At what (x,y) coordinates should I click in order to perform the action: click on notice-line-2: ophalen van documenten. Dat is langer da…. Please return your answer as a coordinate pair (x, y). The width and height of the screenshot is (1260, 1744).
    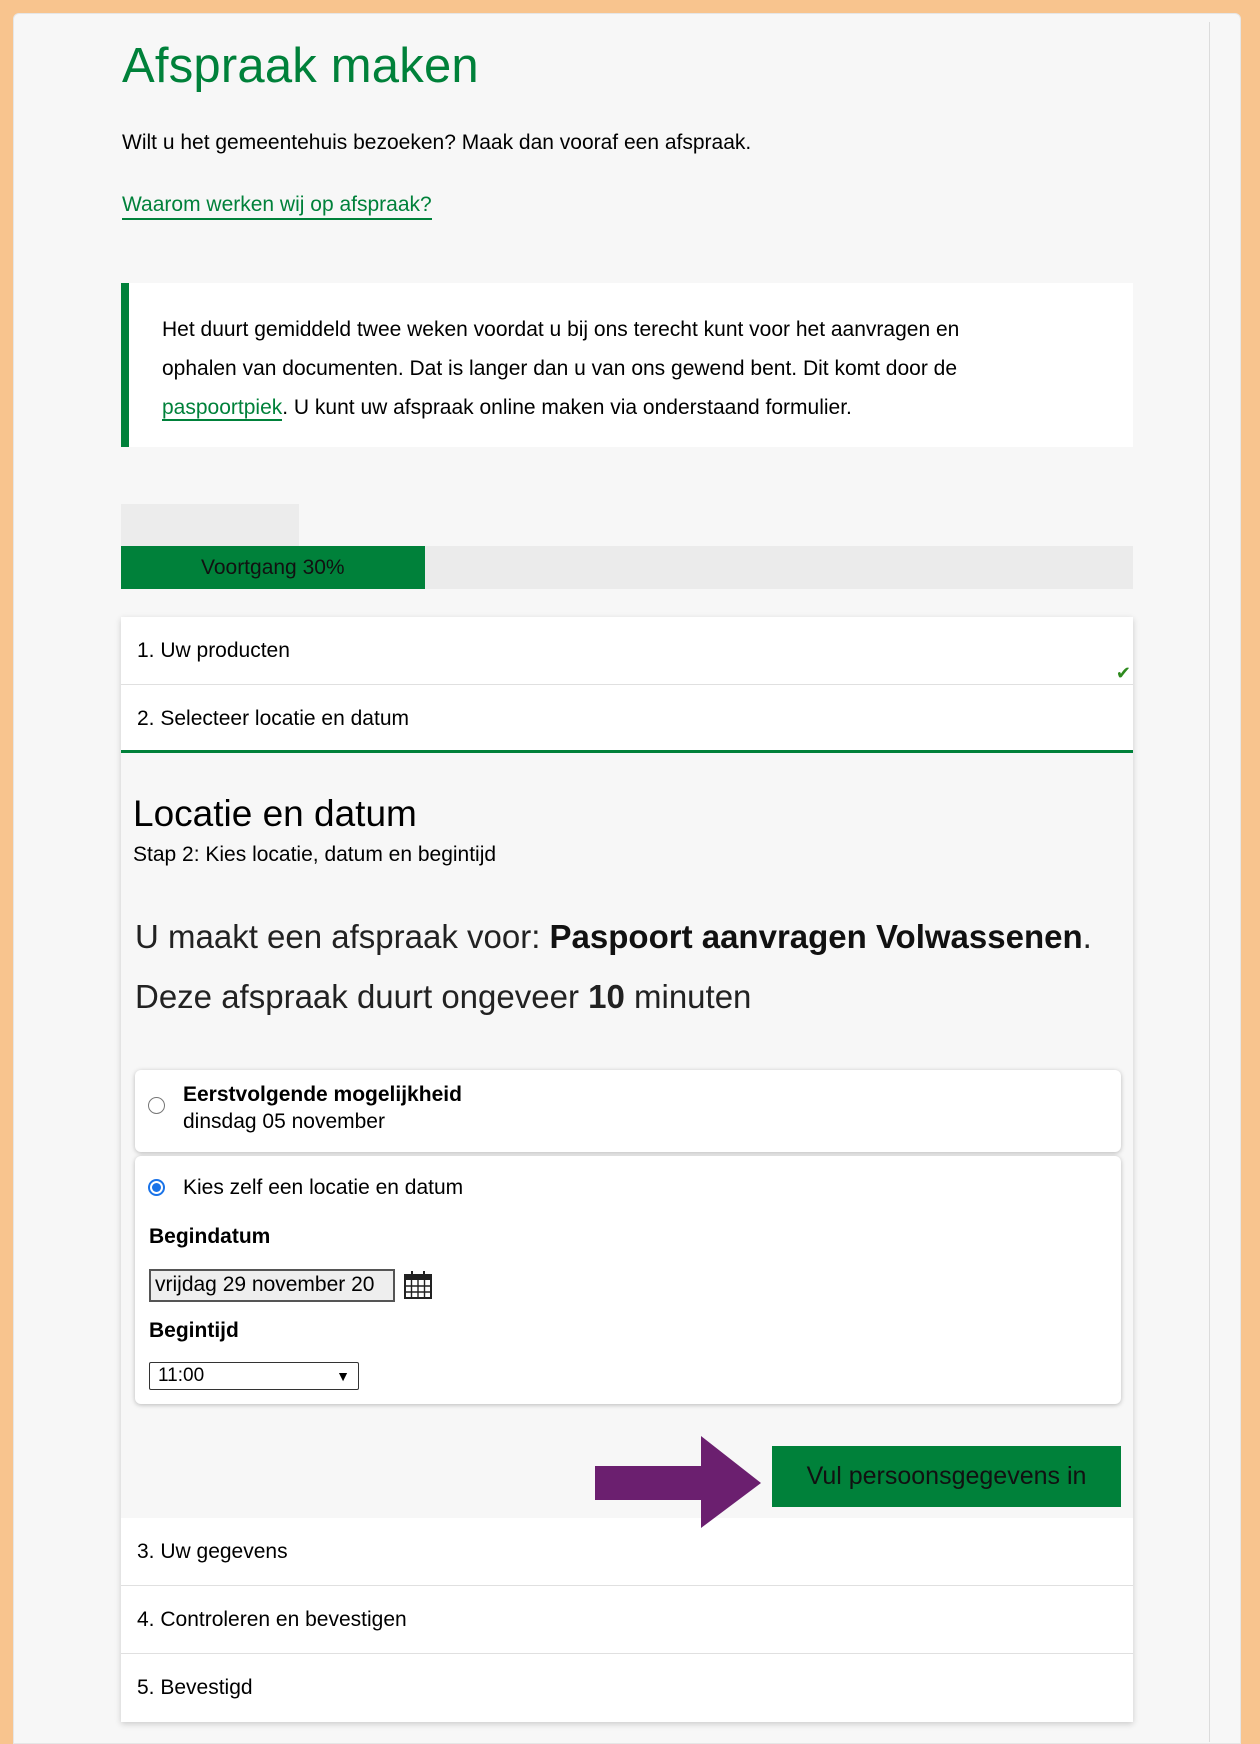
    Looking at the image, I should click on (560, 368).